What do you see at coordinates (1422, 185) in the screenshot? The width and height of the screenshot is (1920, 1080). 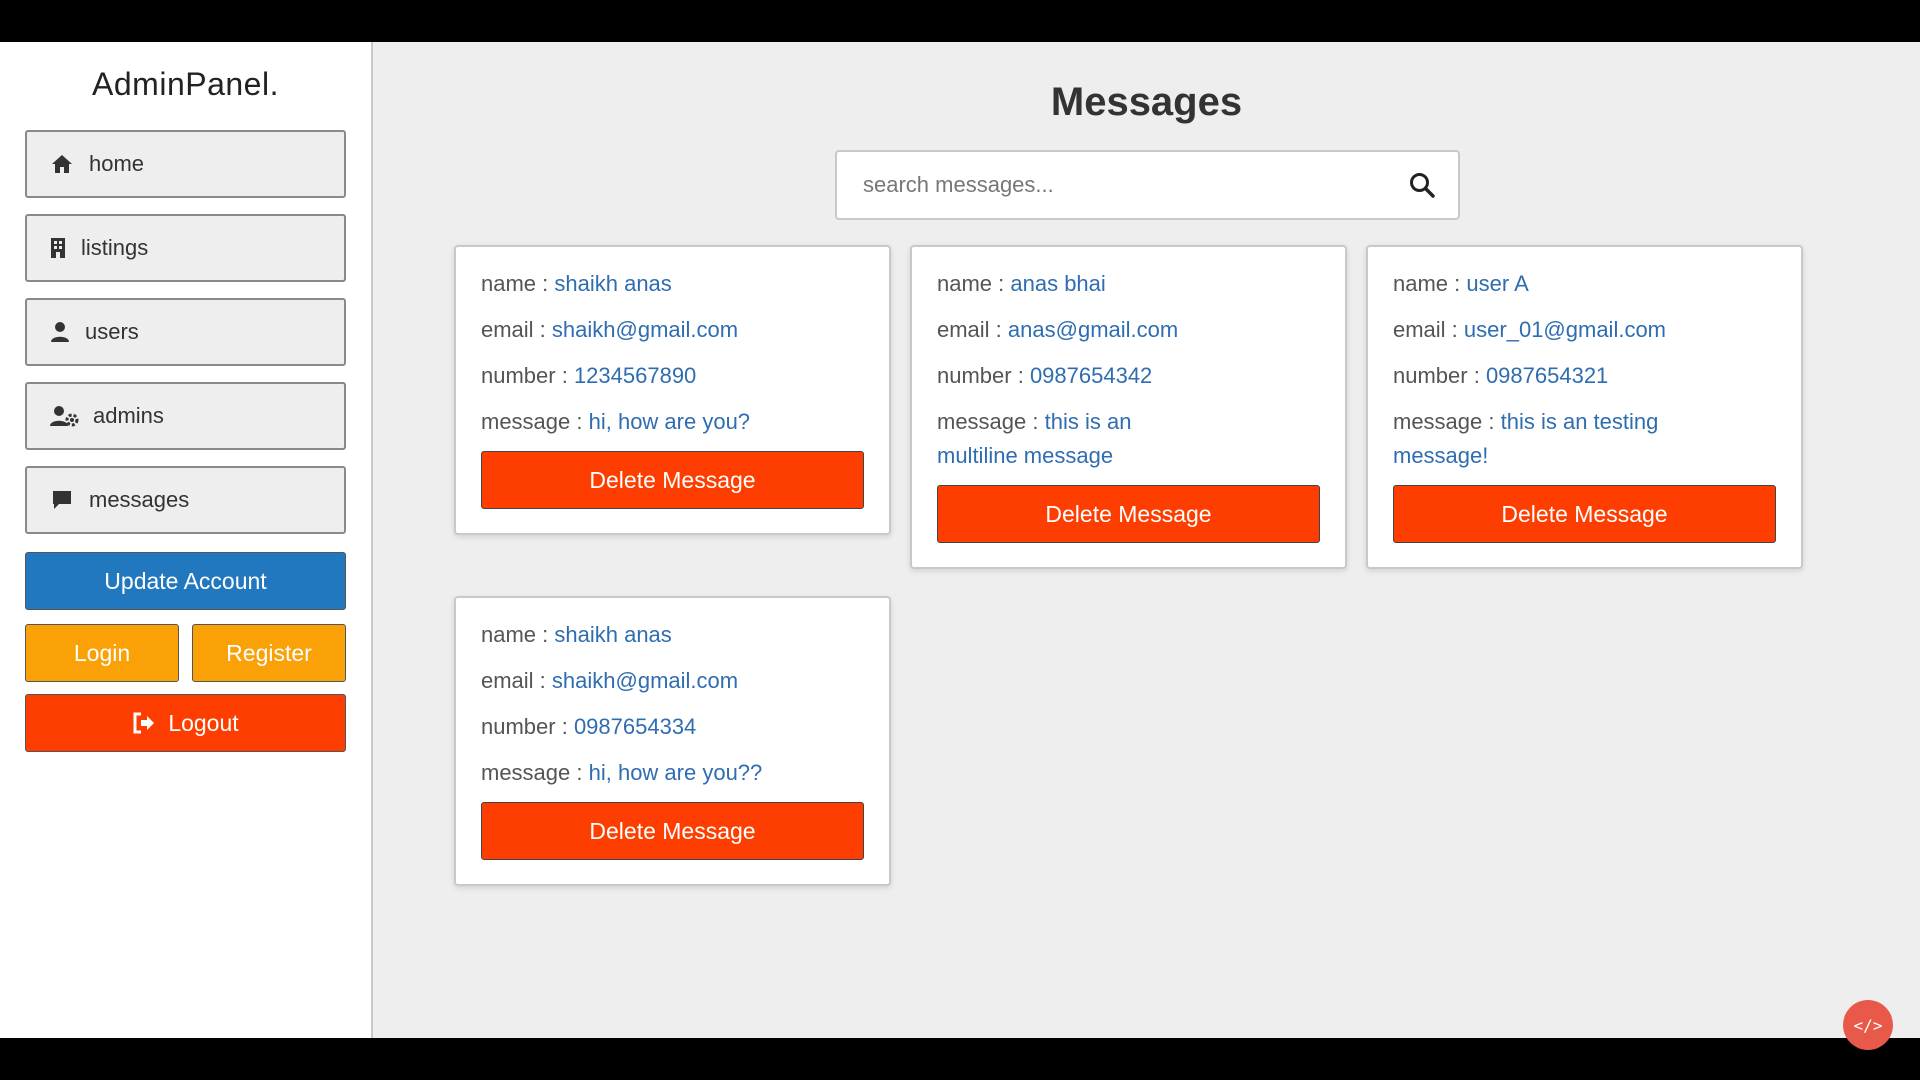 I see `search-icon` at bounding box center [1422, 185].